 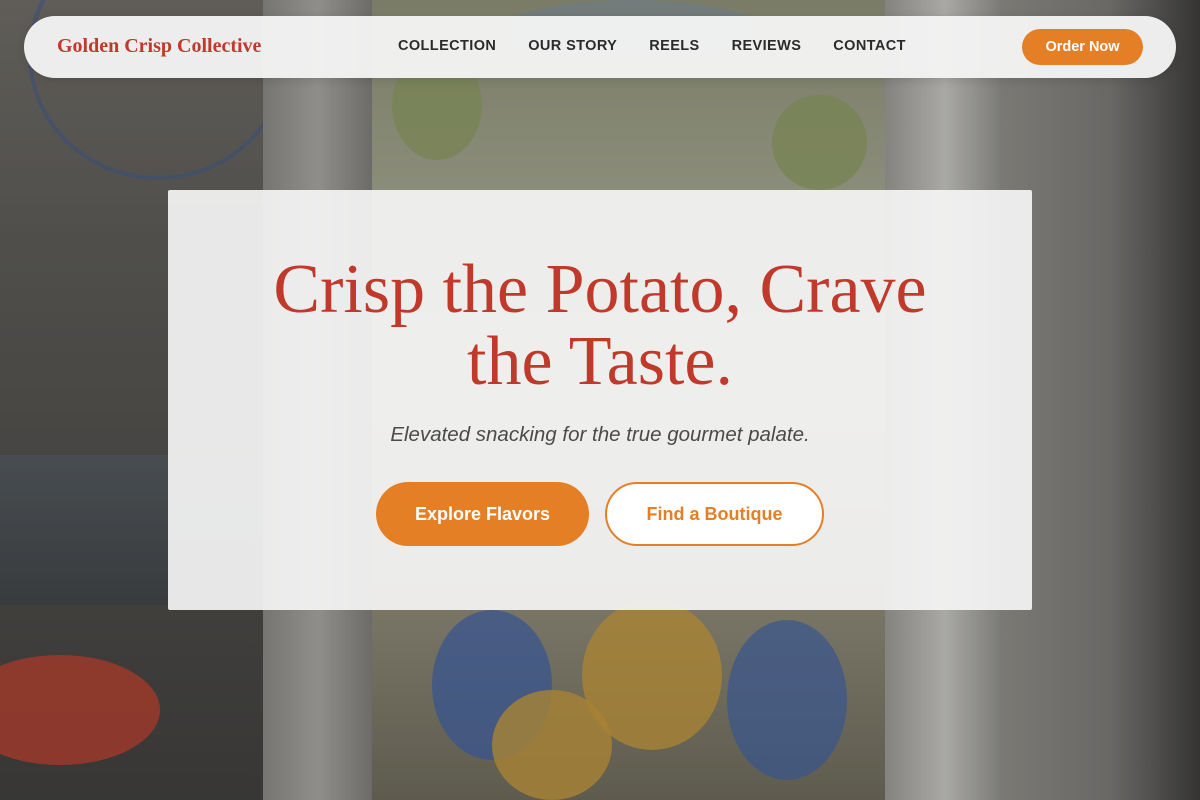 I want to click on hero-title-line-1: Crisp the Potato, Crave, so click(x=600, y=289).